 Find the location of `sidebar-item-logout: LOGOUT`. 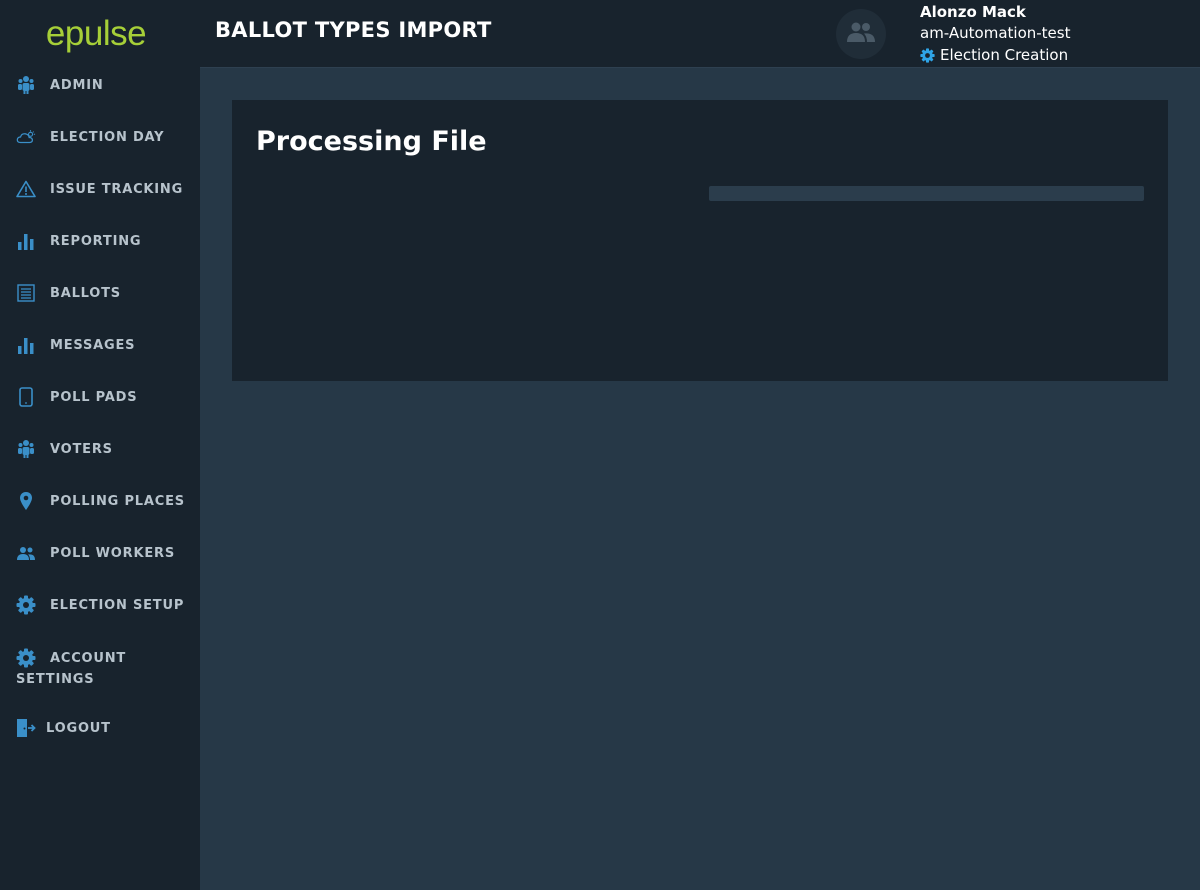

sidebar-item-logout: LOGOUT is located at coordinates (63, 728).